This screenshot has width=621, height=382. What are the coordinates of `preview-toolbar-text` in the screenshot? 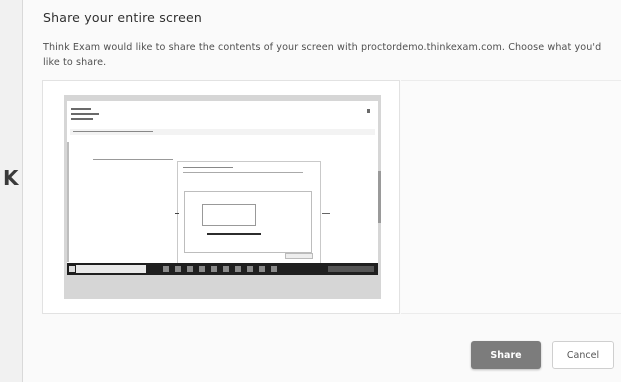 It's located at (113, 131).